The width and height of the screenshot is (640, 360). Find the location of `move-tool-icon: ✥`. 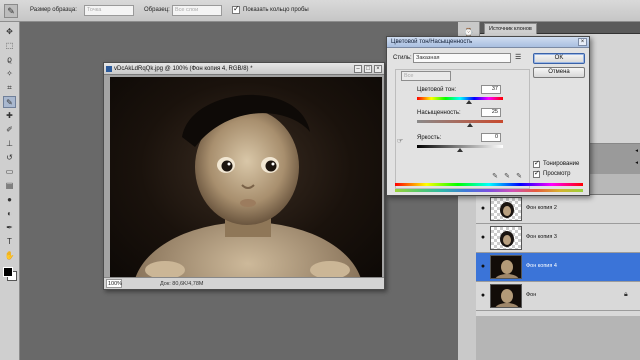

move-tool-icon: ✥ is located at coordinates (9, 32).